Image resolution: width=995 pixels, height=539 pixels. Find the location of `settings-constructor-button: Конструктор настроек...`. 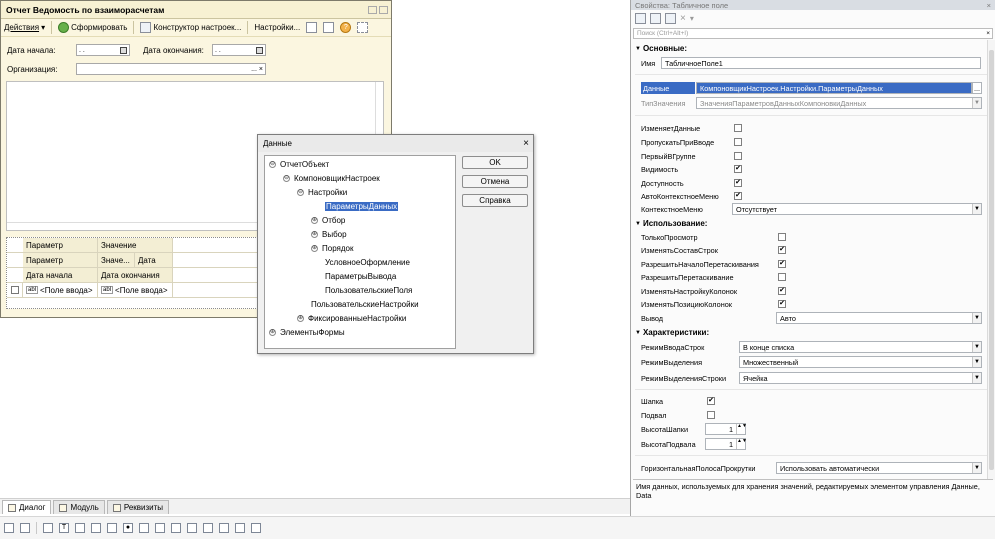

settings-constructor-button: Конструктор настроек... is located at coordinates (190, 27).